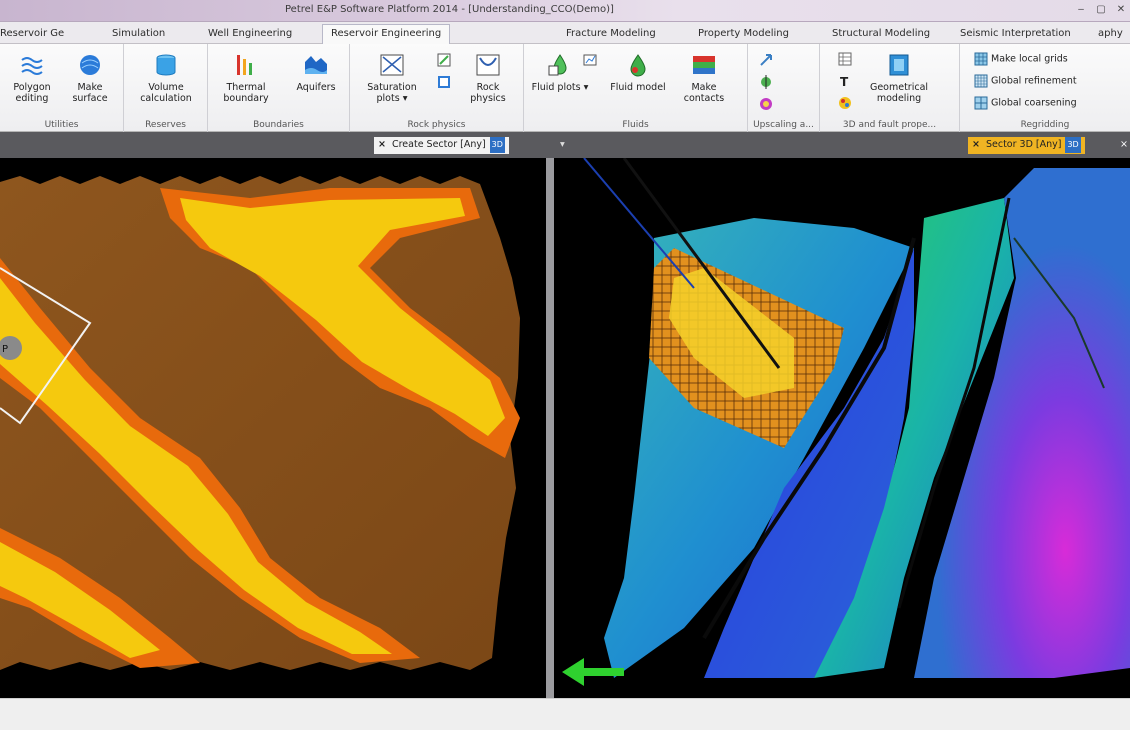  I want to click on doc-tab-create-sector: × Create Sector [Any] 3D, so click(441, 145).